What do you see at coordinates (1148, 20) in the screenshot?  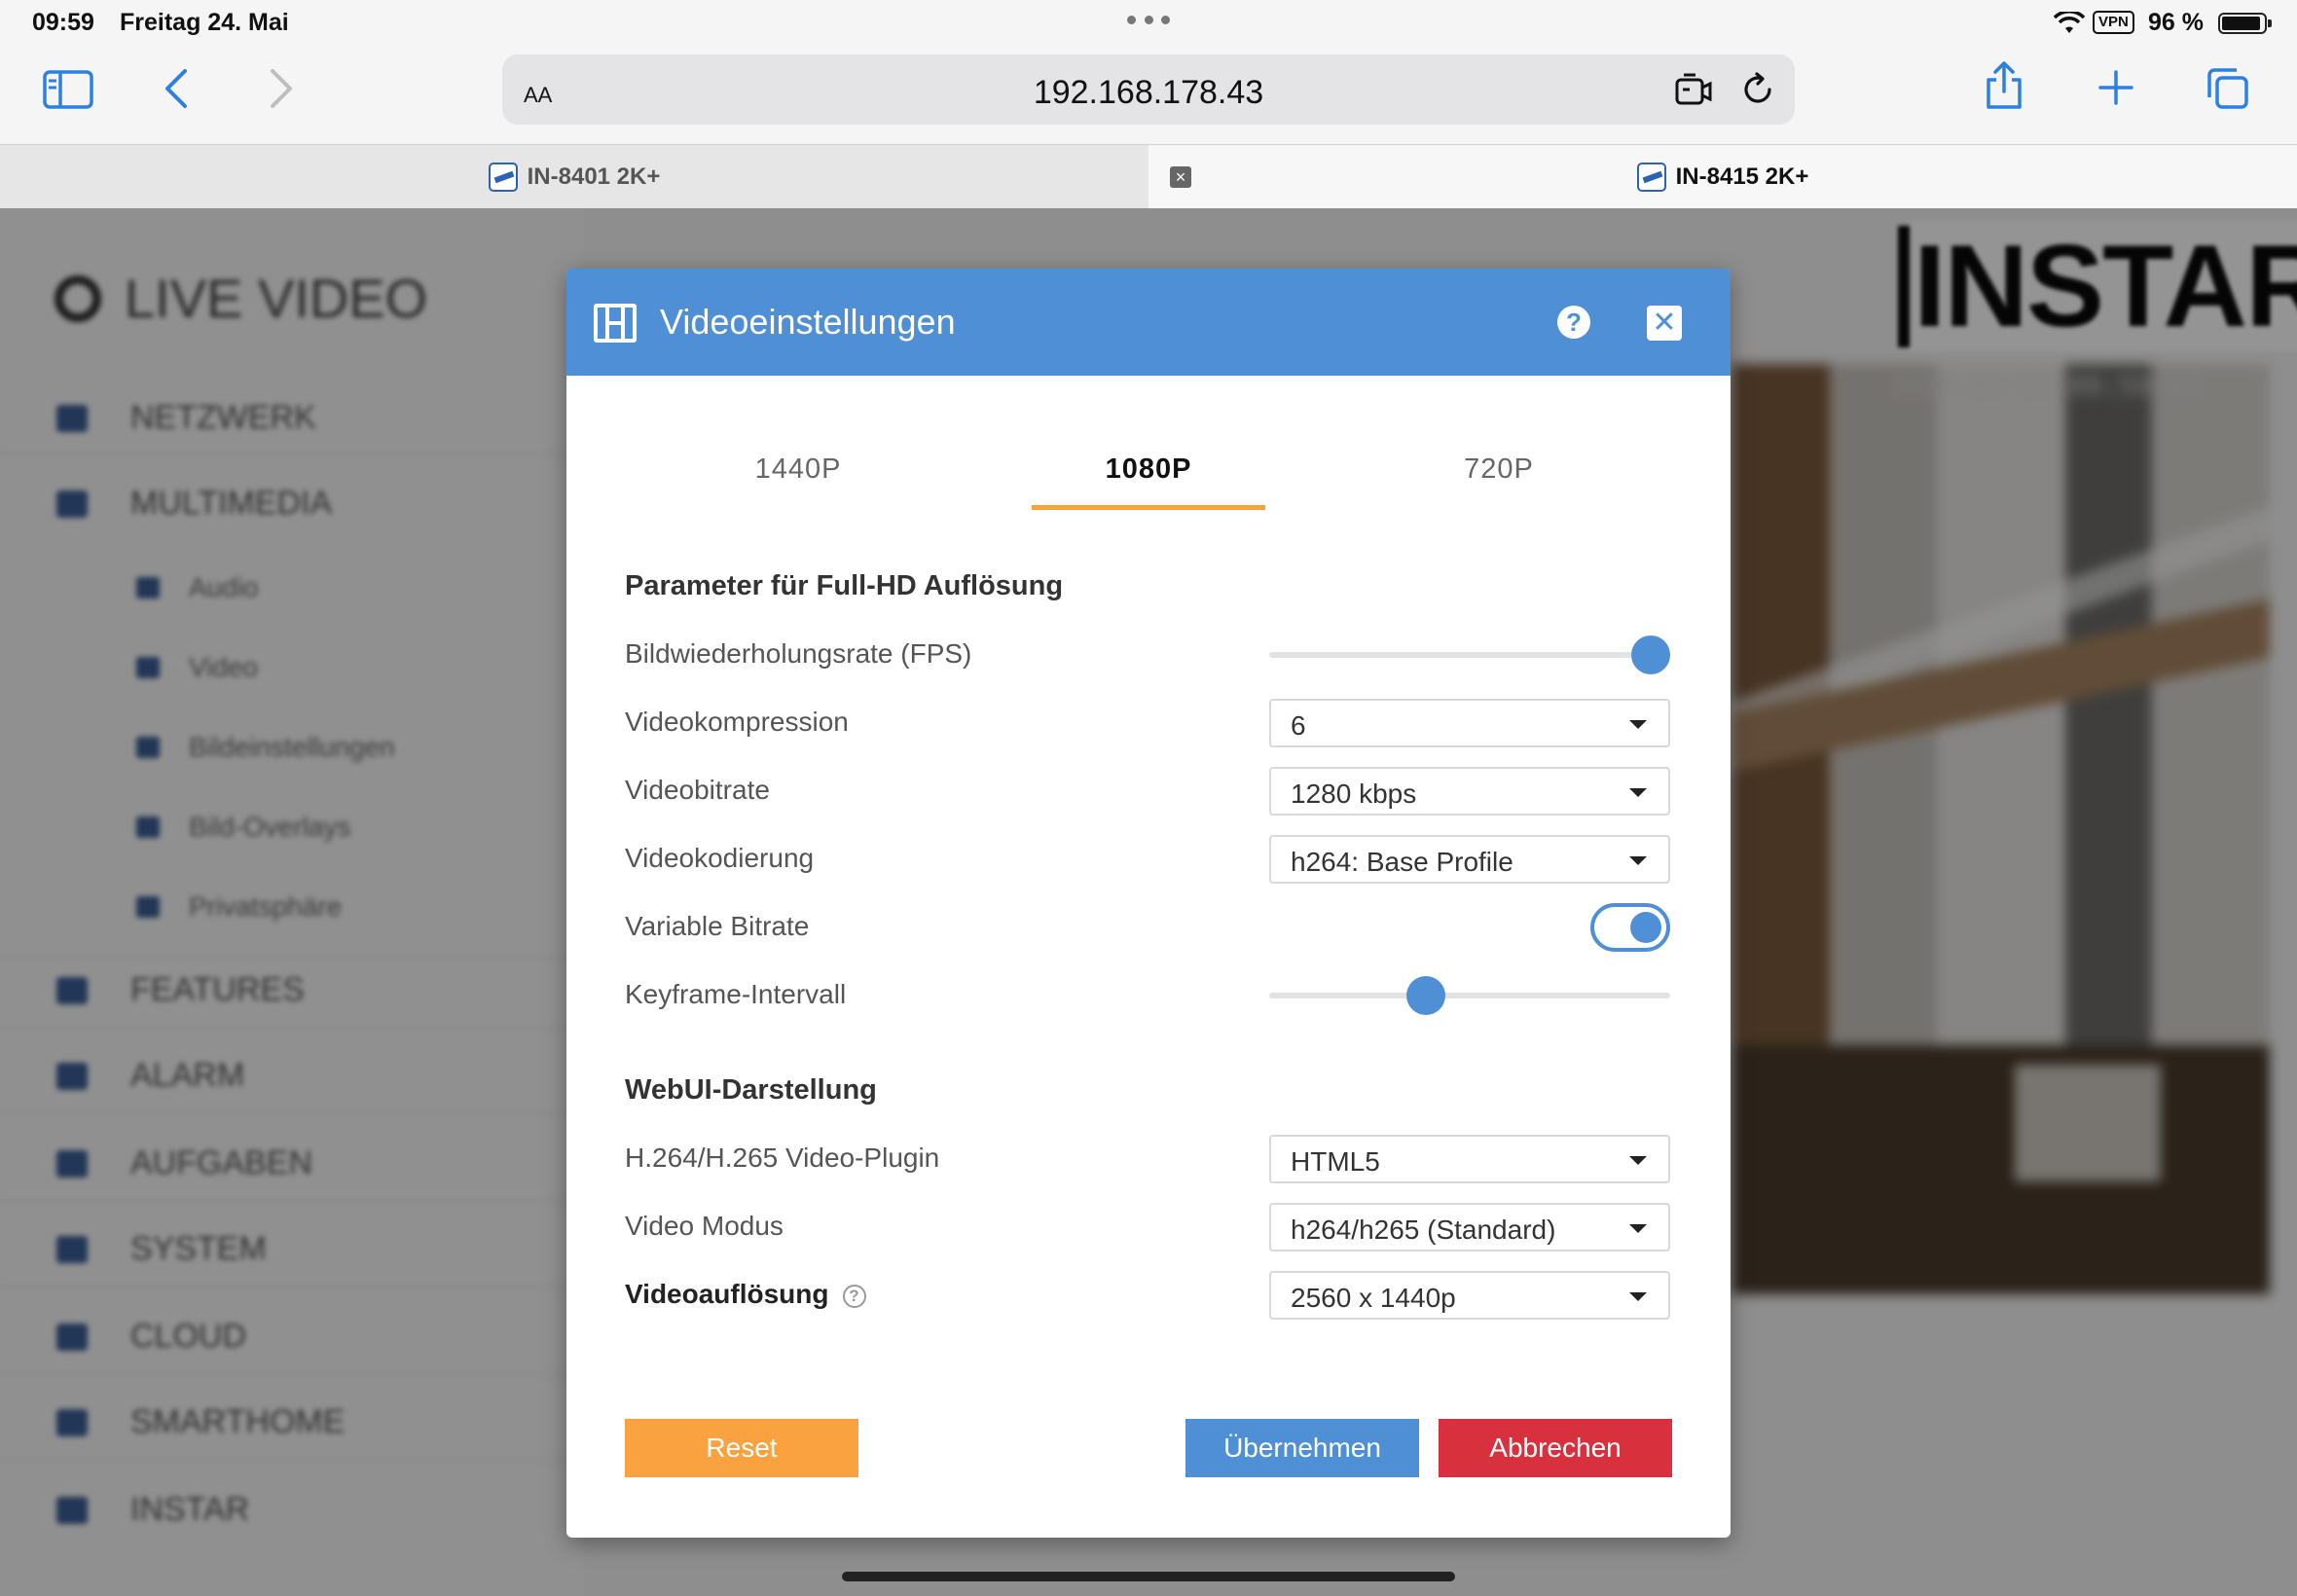 I see `multitasking-dots-icon` at bounding box center [1148, 20].